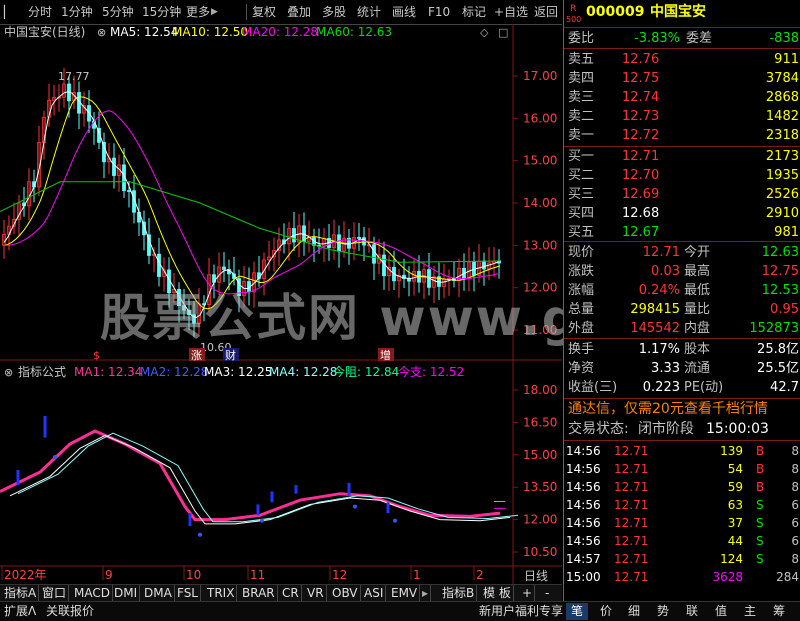 The width and height of the screenshot is (800, 621). What do you see at coordinates (316, 593) in the screenshot?
I see `tab-vr: VR` at bounding box center [316, 593].